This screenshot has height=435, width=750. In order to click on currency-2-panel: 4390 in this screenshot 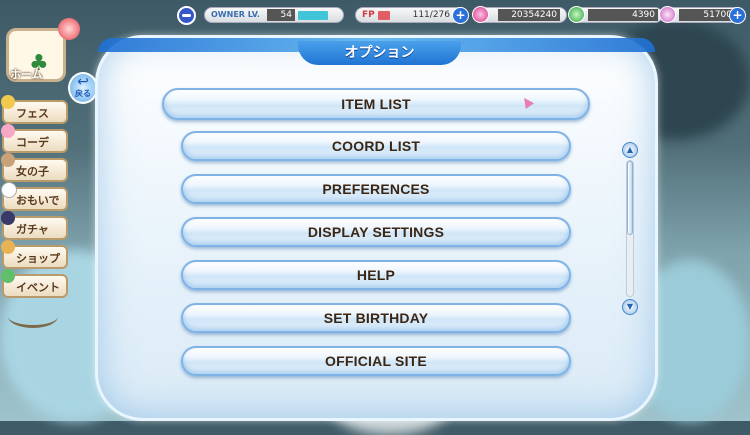, I will do `click(615, 14)`.